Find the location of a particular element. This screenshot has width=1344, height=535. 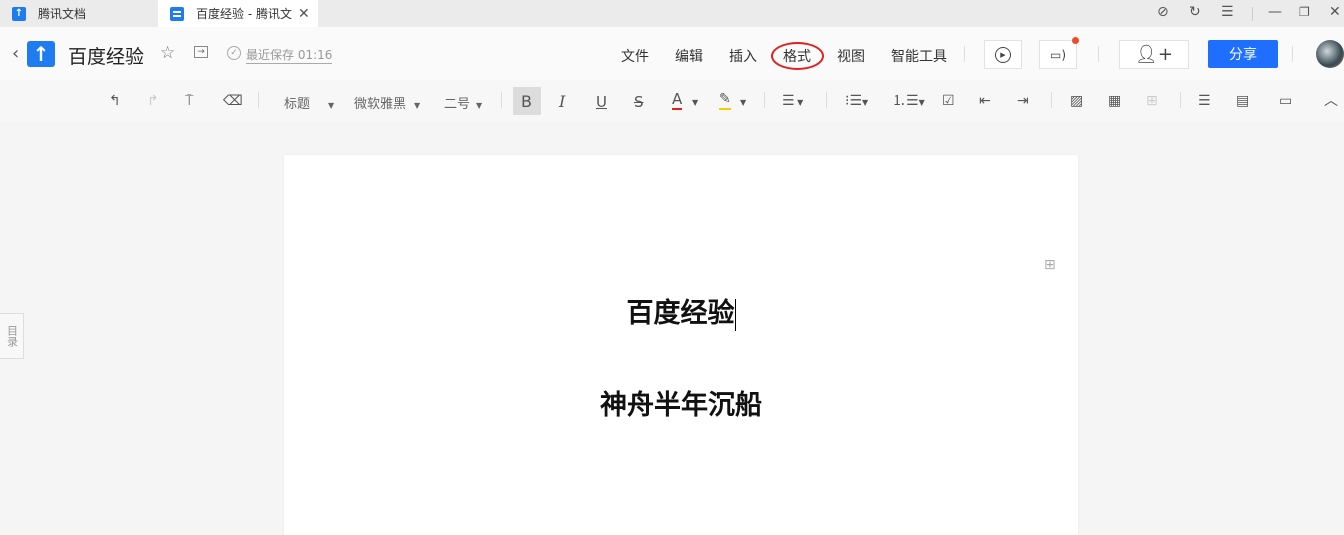

compass-icon: ⊘ is located at coordinates (1163, 12).